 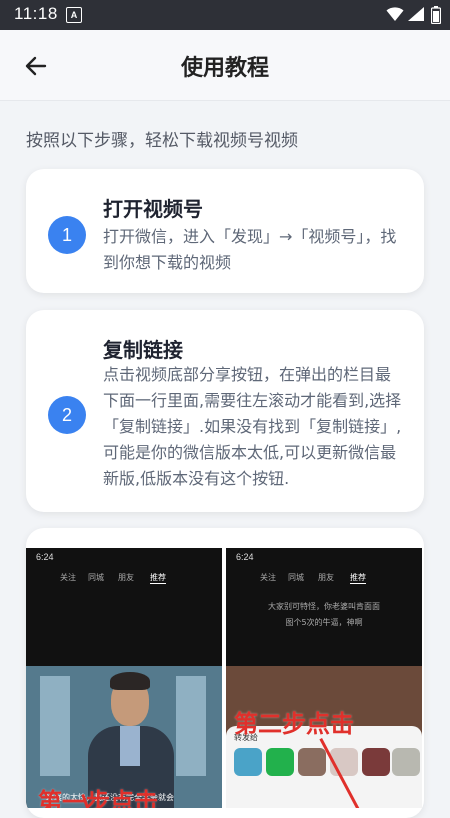 I want to click on notification-icon: A, so click(x=74, y=15).